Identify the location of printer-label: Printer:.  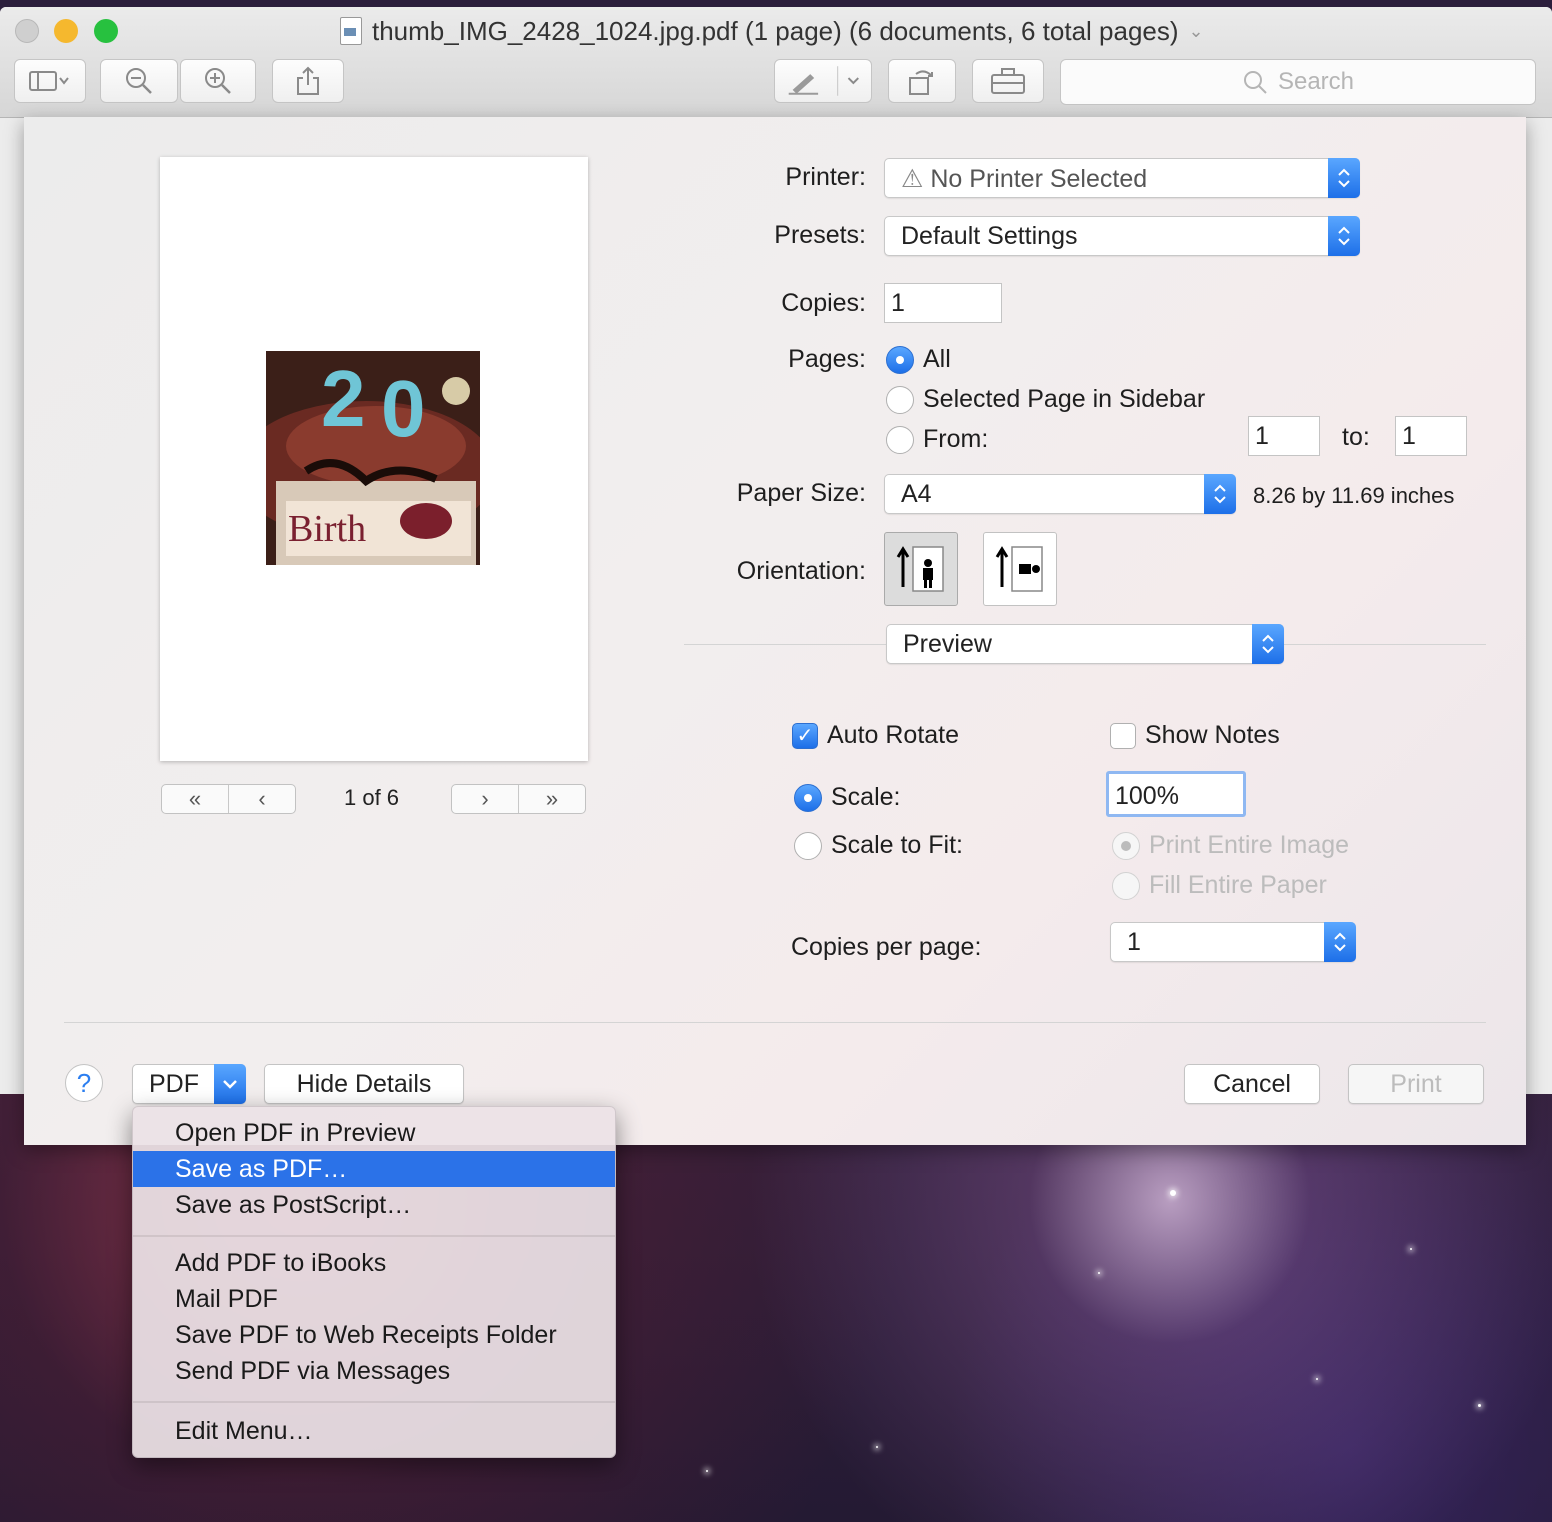
(825, 177).